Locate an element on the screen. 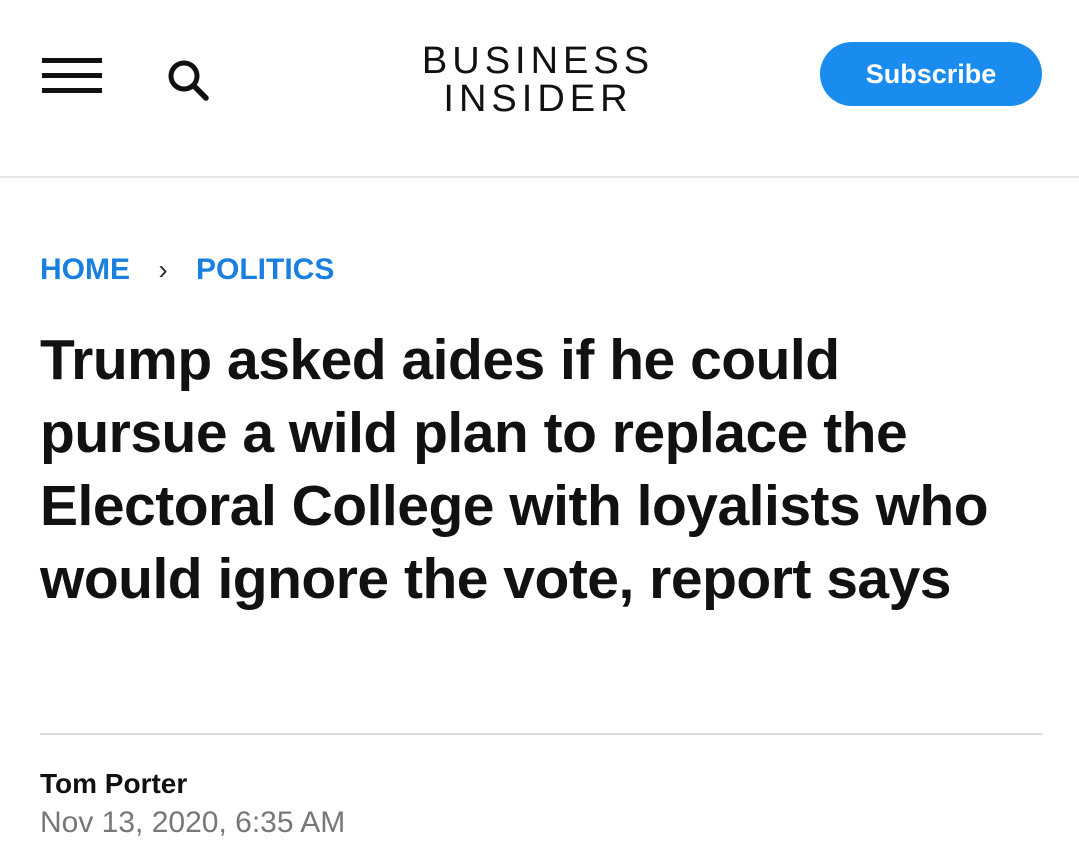  publish-date: Nov 13, 2020, 6:35 AM is located at coordinates (193, 822).